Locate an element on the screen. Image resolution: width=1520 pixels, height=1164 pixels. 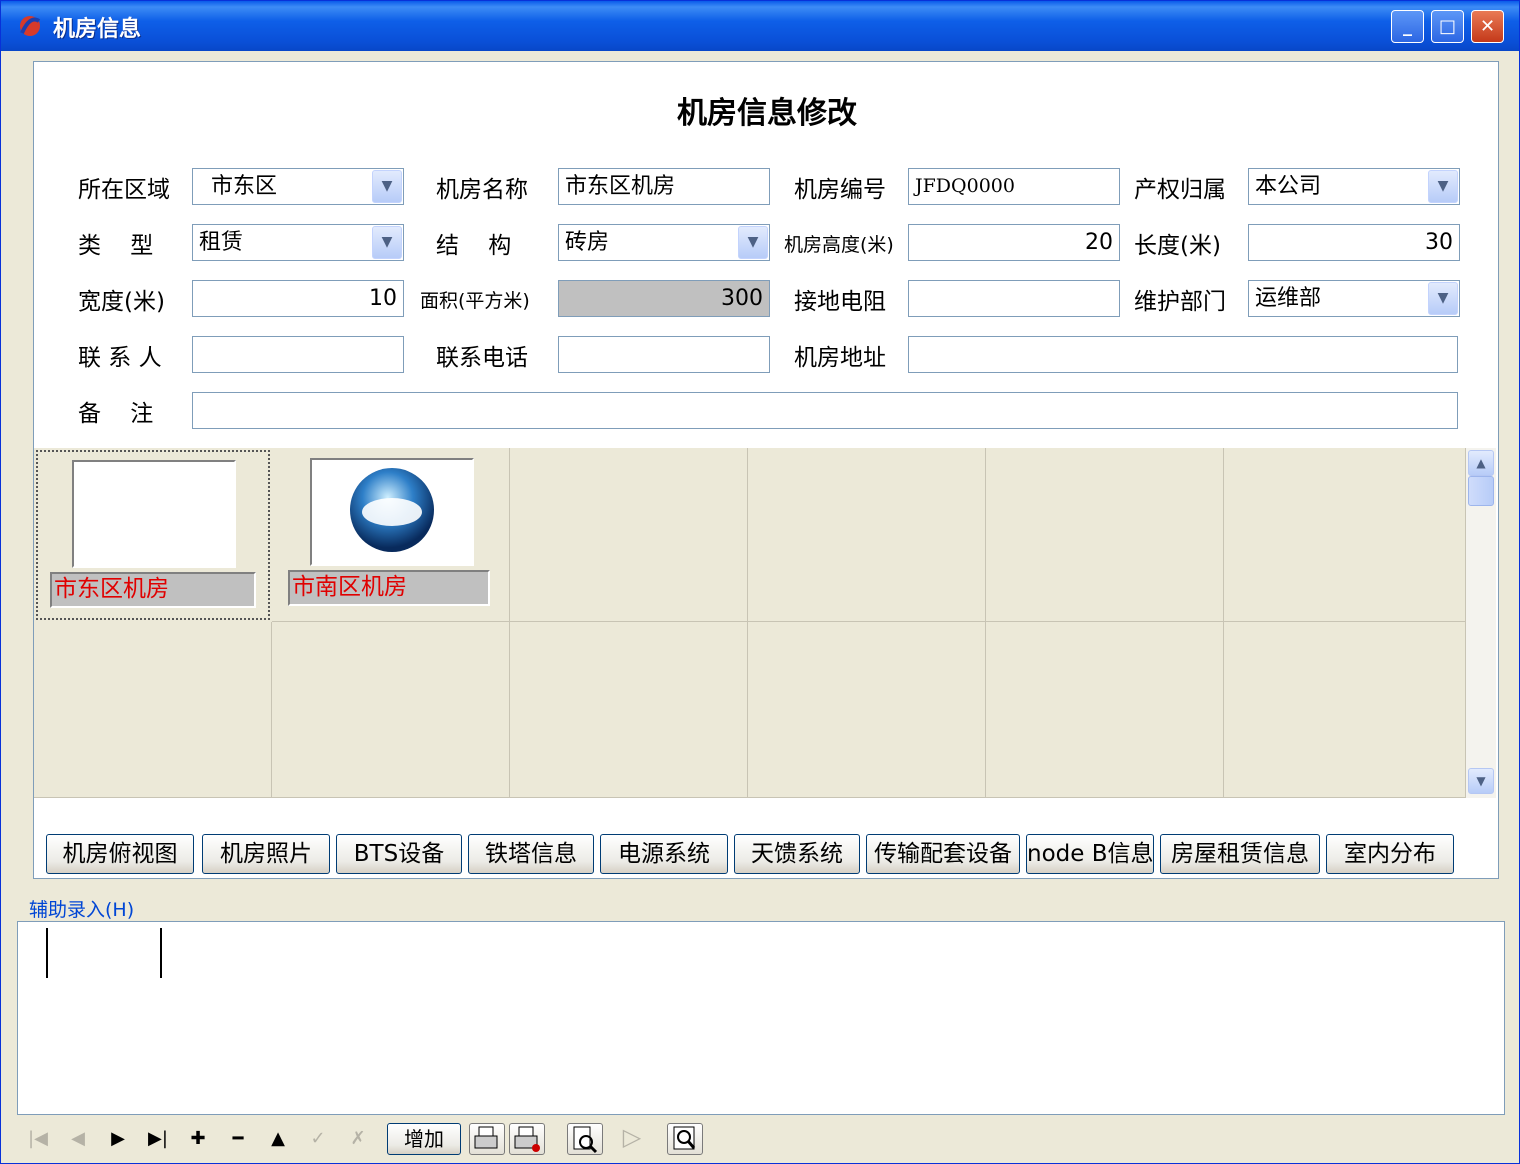
maint-dept-value: 运维部 is located at coordinates (1288, 298).